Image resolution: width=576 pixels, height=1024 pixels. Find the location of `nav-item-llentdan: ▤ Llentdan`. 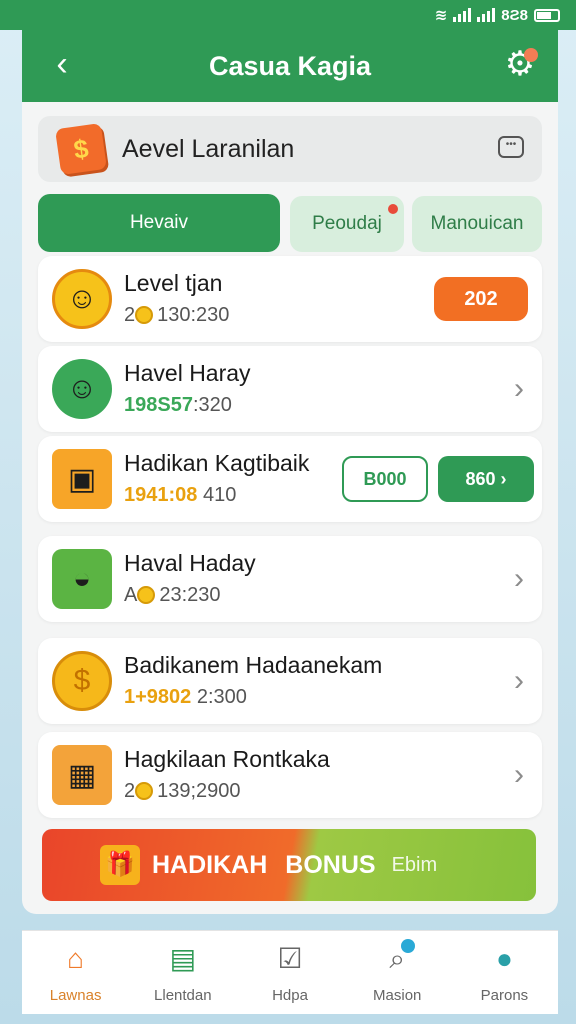

nav-item-llentdan: ▤ Llentdan is located at coordinates (182, 972).